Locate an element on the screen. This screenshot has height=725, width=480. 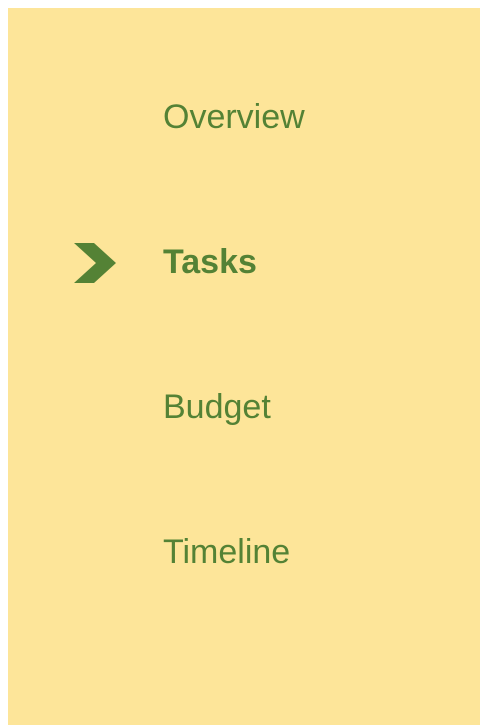
nav-item-label: Timeline is located at coordinates (227, 552).